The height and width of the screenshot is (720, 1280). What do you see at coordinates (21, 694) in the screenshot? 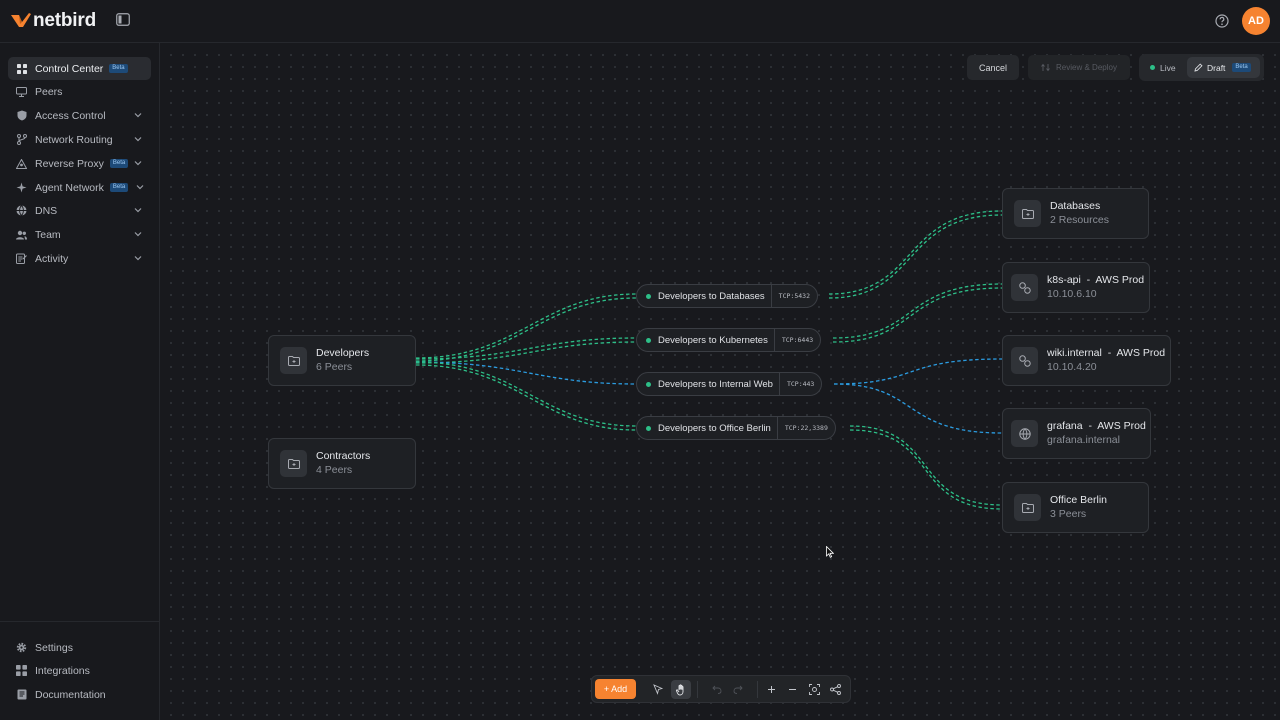
I see `book-icon` at bounding box center [21, 694].